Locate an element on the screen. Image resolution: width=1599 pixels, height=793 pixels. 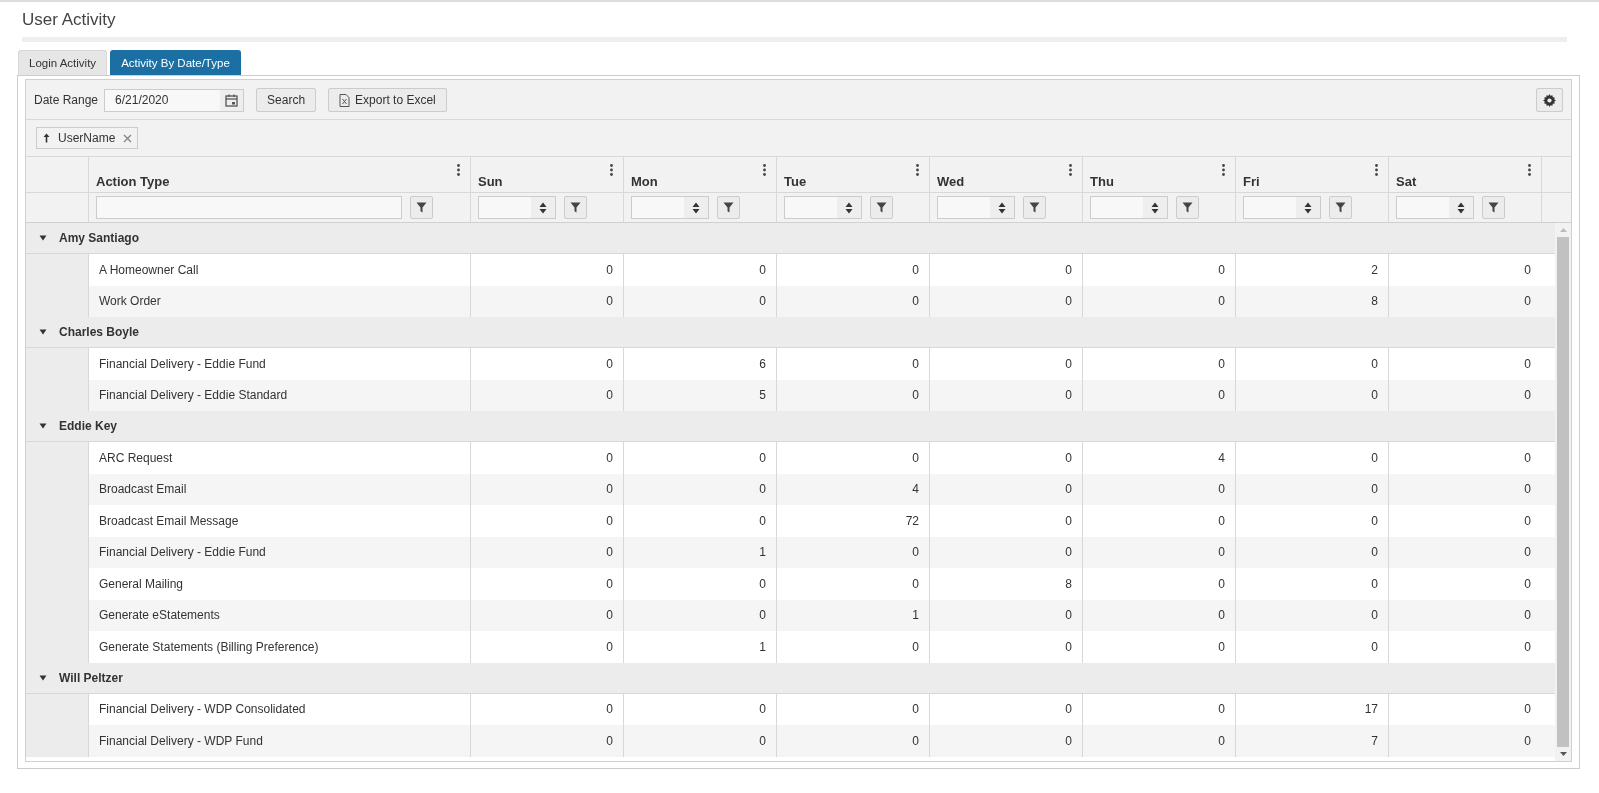
table-row: Work Order 0 0 0 0 0 8 0 is located at coordinates (790, 301).